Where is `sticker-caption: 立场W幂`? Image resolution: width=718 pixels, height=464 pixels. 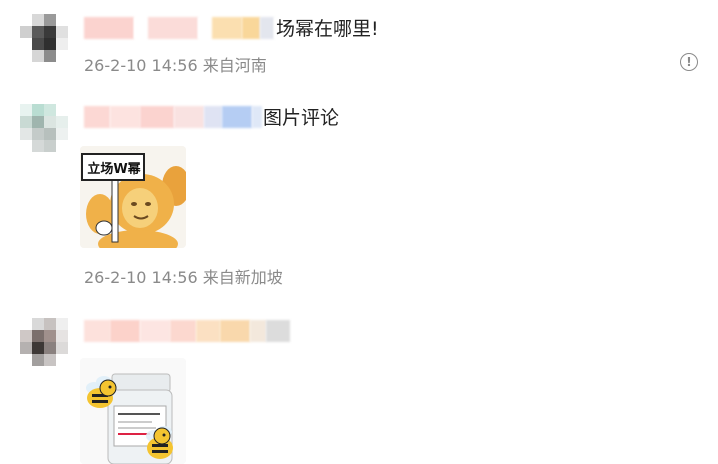
sticker-caption: 立场W幂 is located at coordinates (114, 169).